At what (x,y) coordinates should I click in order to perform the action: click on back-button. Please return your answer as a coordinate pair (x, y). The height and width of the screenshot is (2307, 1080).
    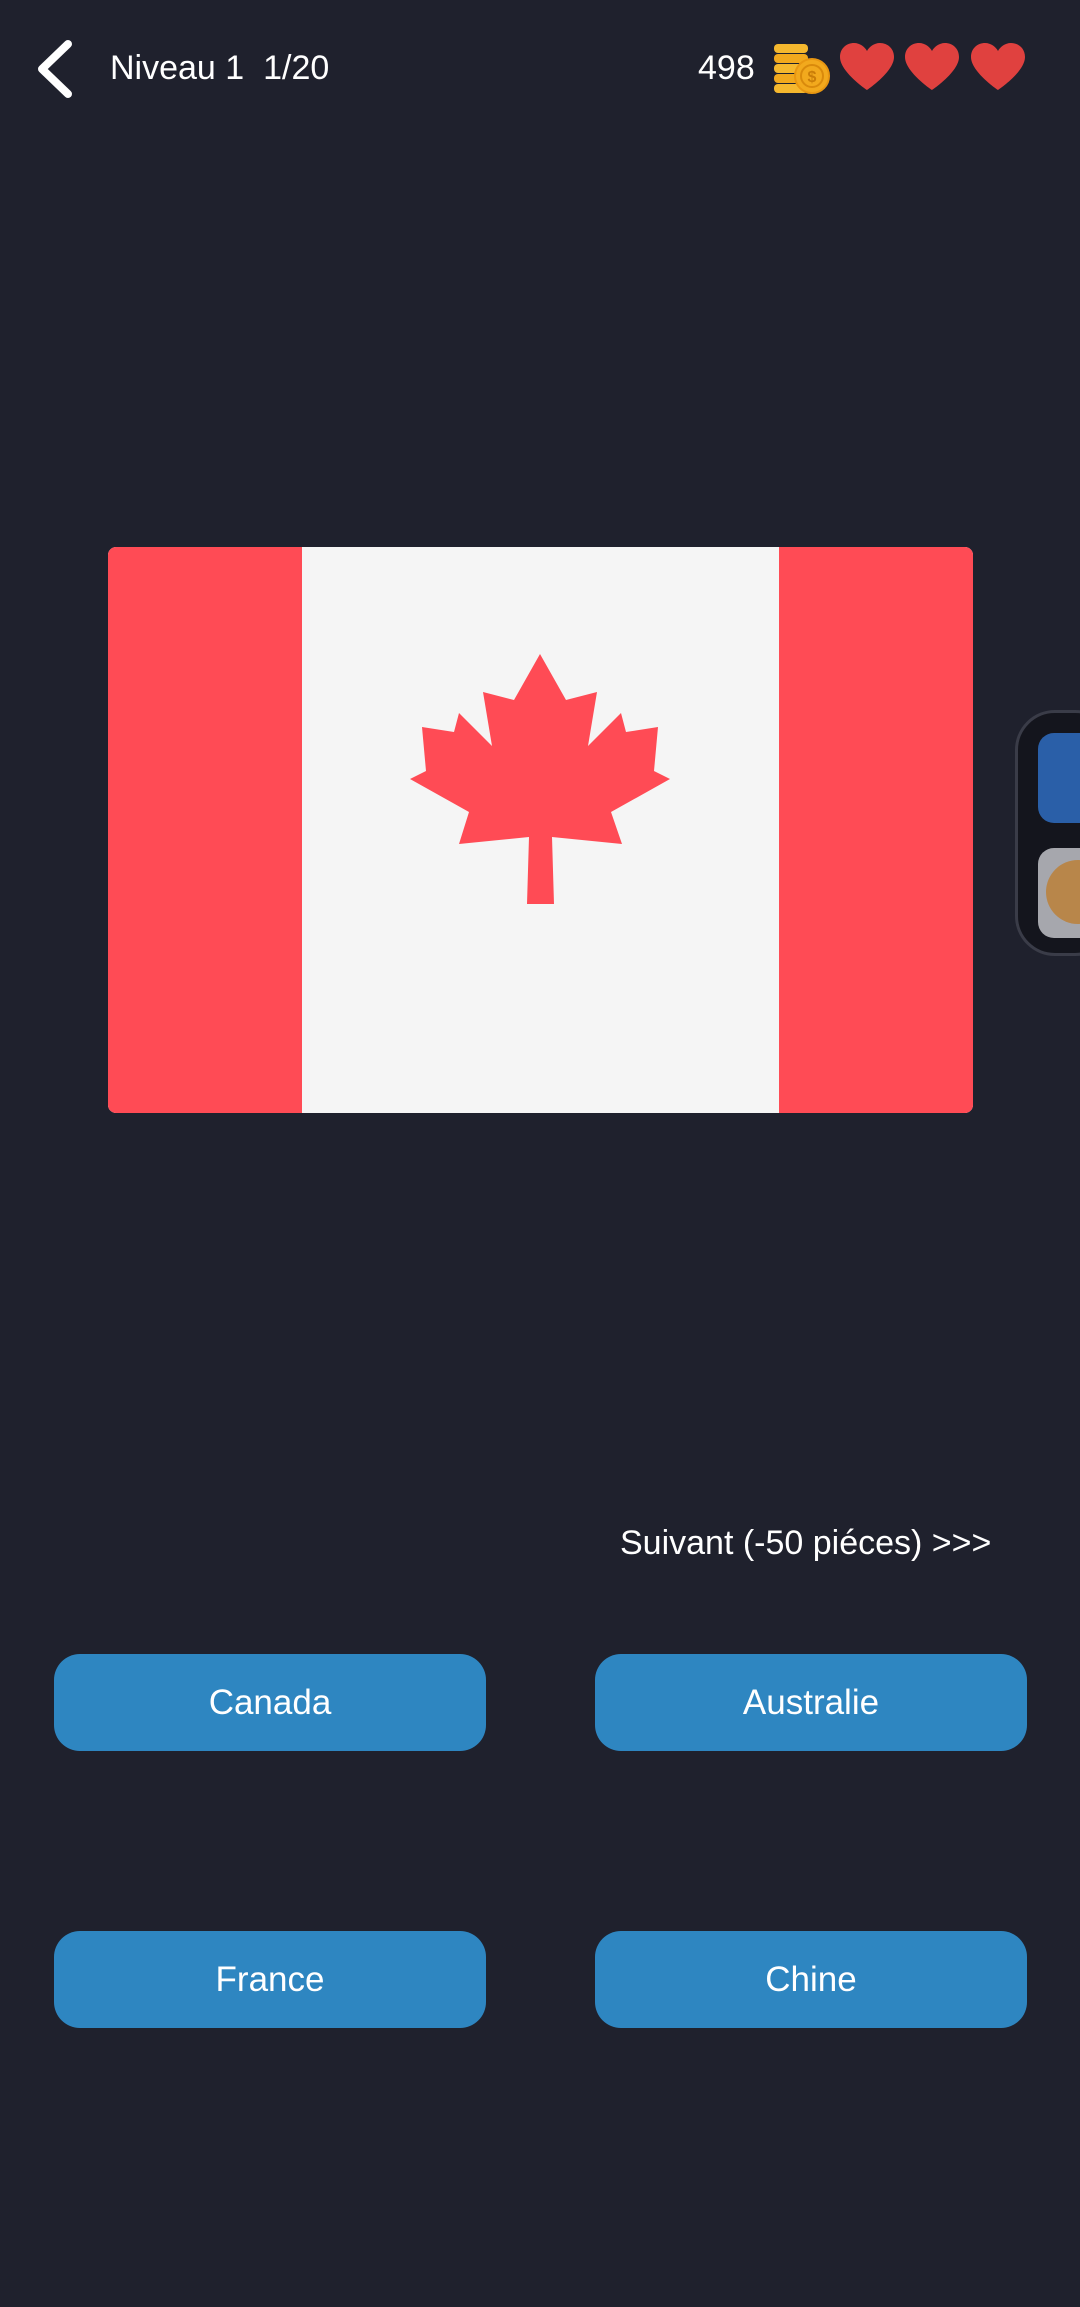
    Looking at the image, I should click on (55, 69).